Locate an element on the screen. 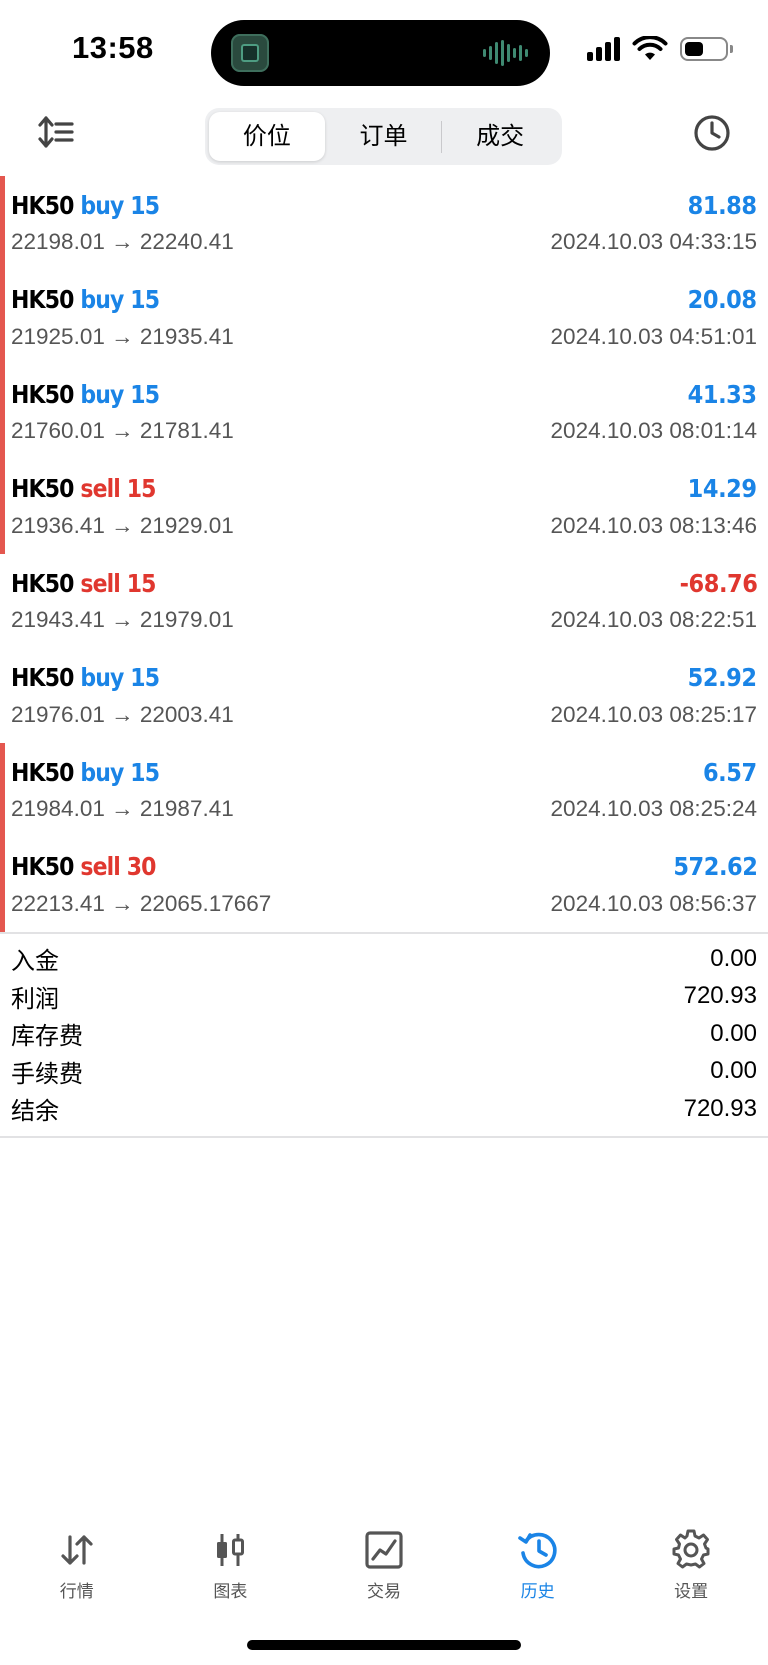 This screenshot has height=1665, width=768. segment-orders: 订单 is located at coordinates (384, 136).